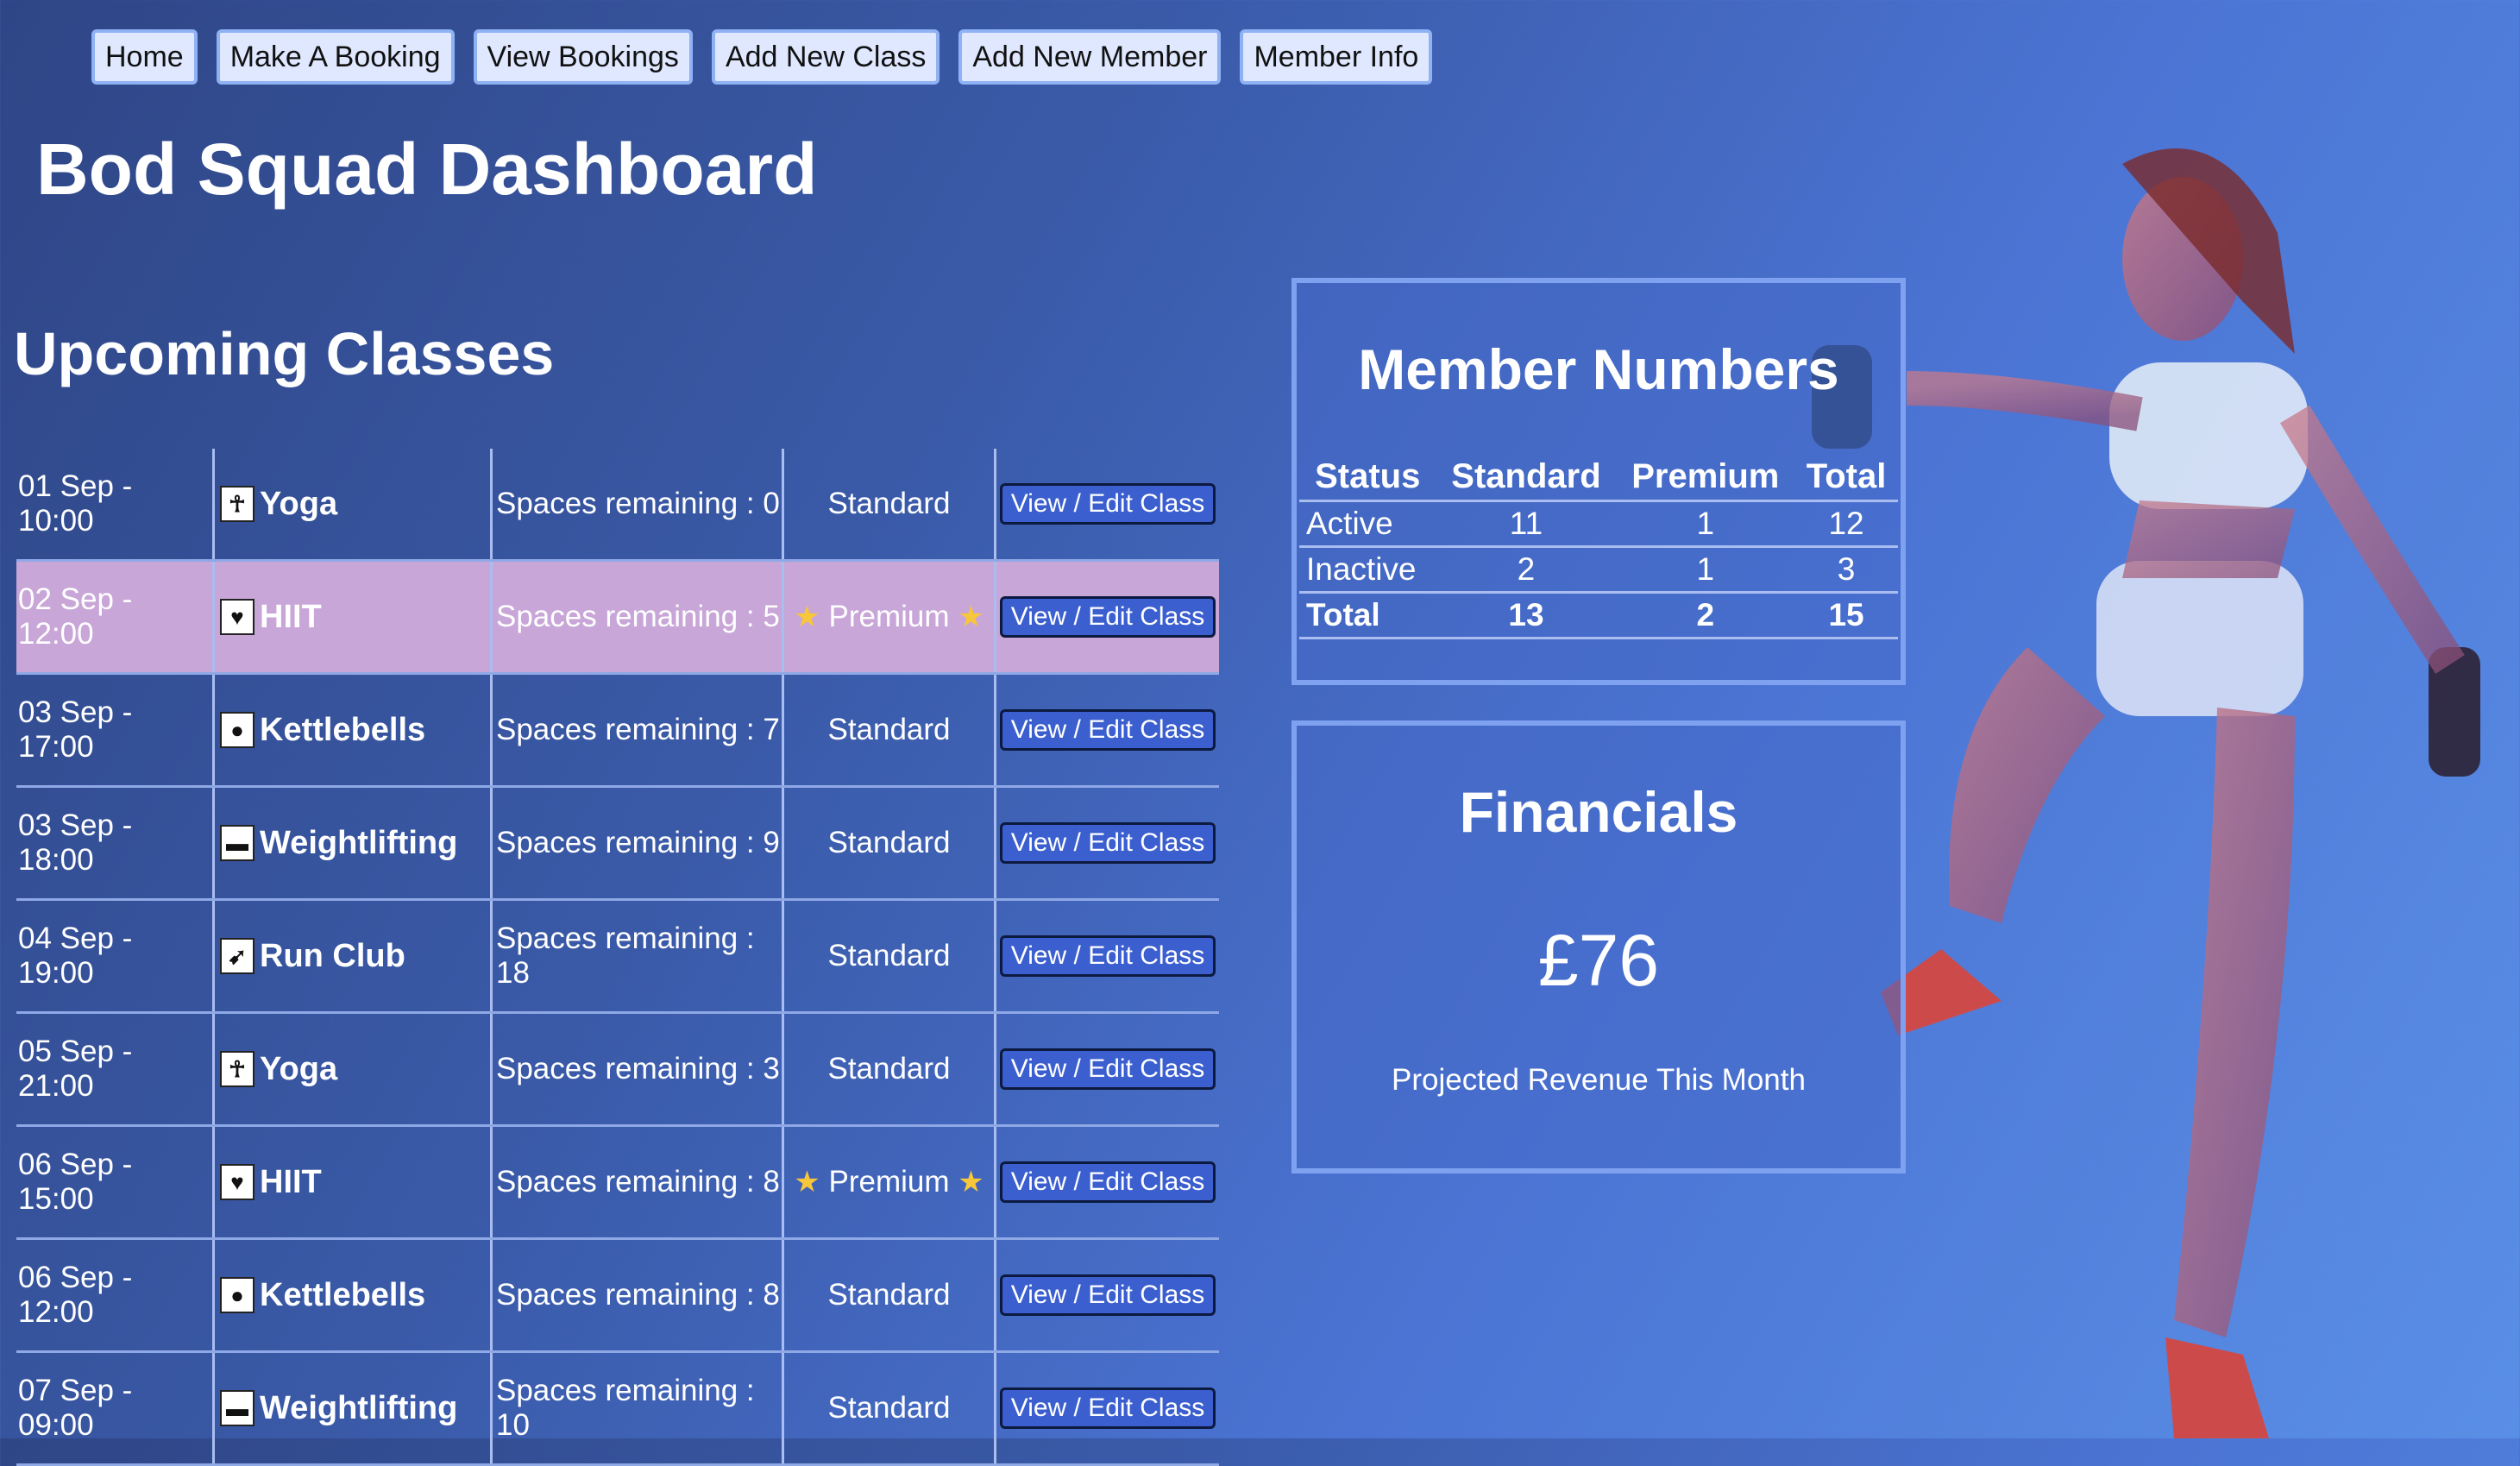 The width and height of the screenshot is (2520, 1466). I want to click on class-name: Yoga, so click(299, 503).